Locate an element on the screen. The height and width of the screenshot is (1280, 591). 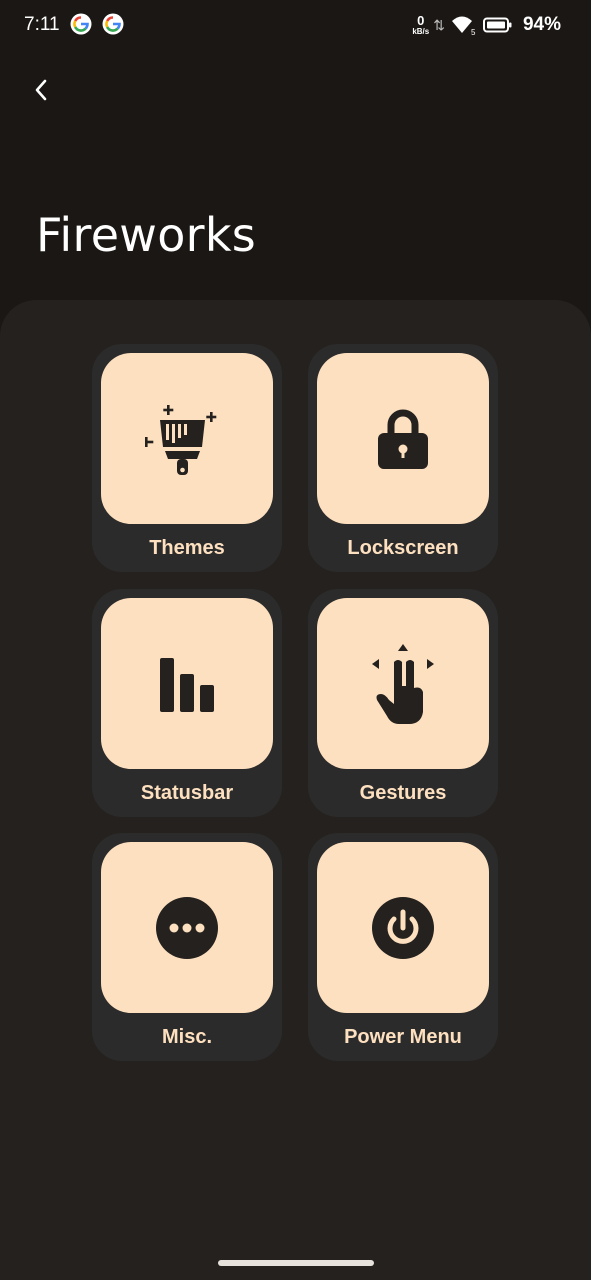
svg-text: 5 is located at coordinates (473, 32).